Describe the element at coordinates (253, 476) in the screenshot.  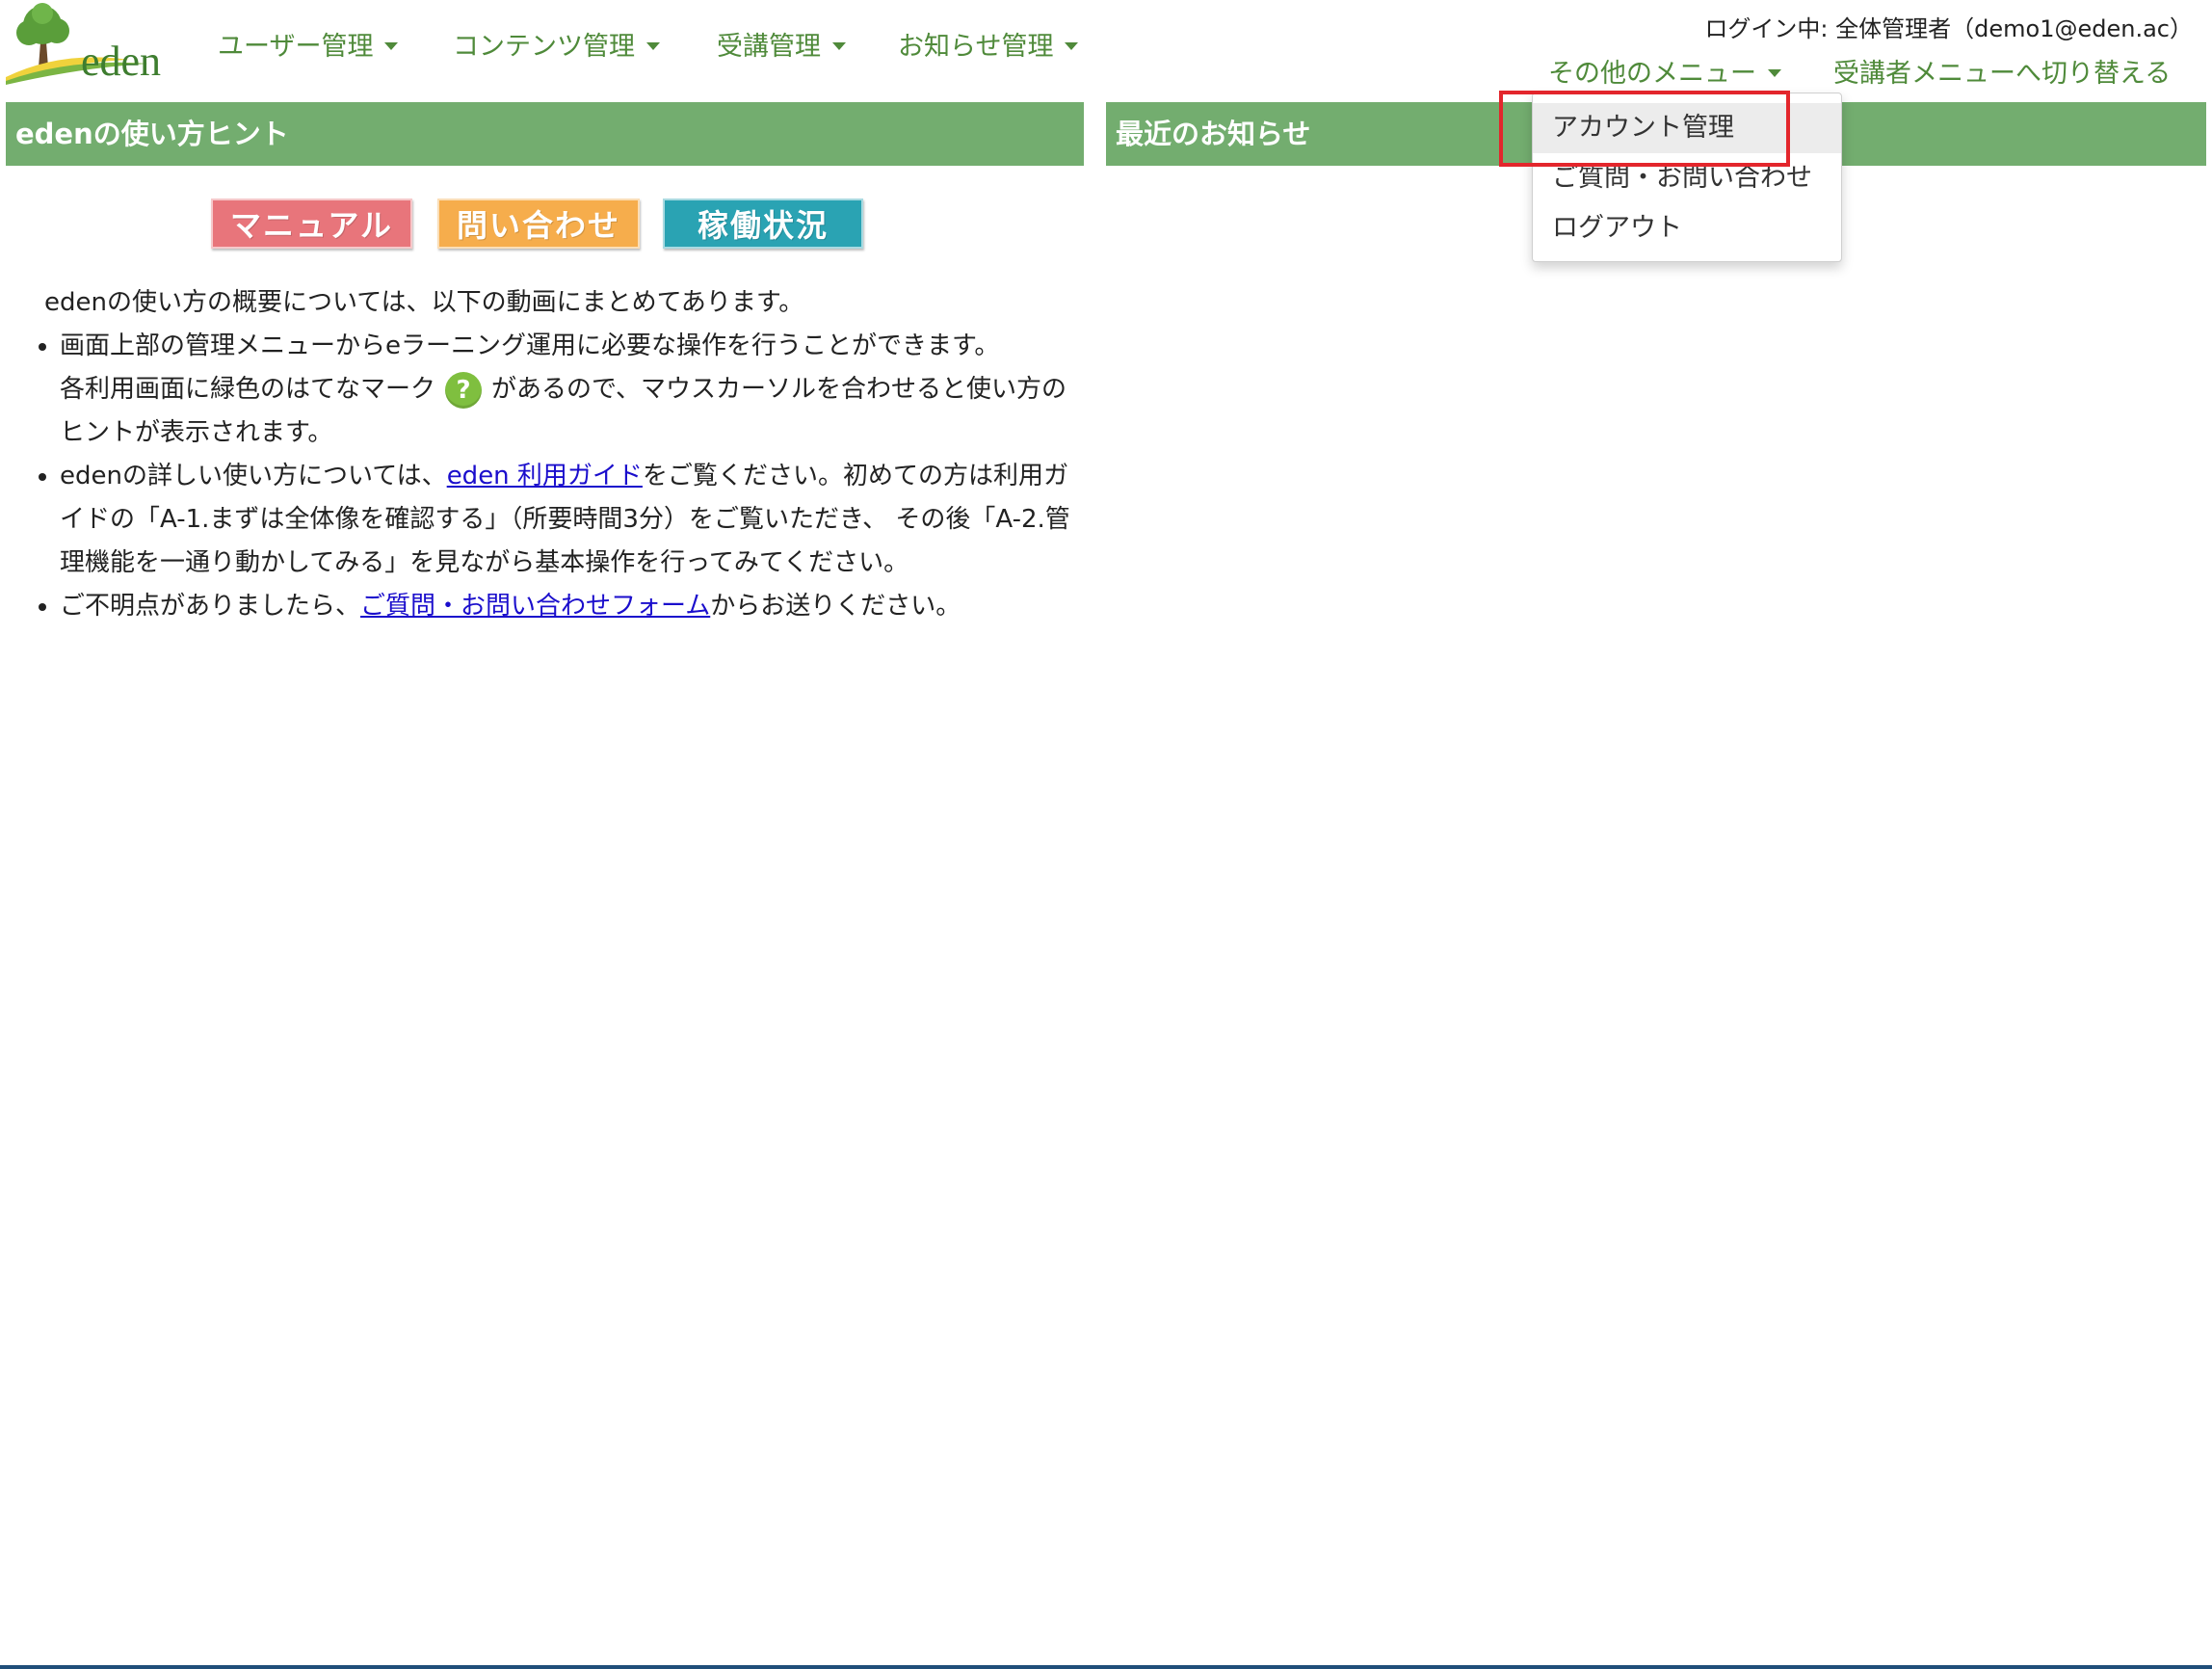
I see `bullet2-pre: edenの詳しい使い方については、` at that location.